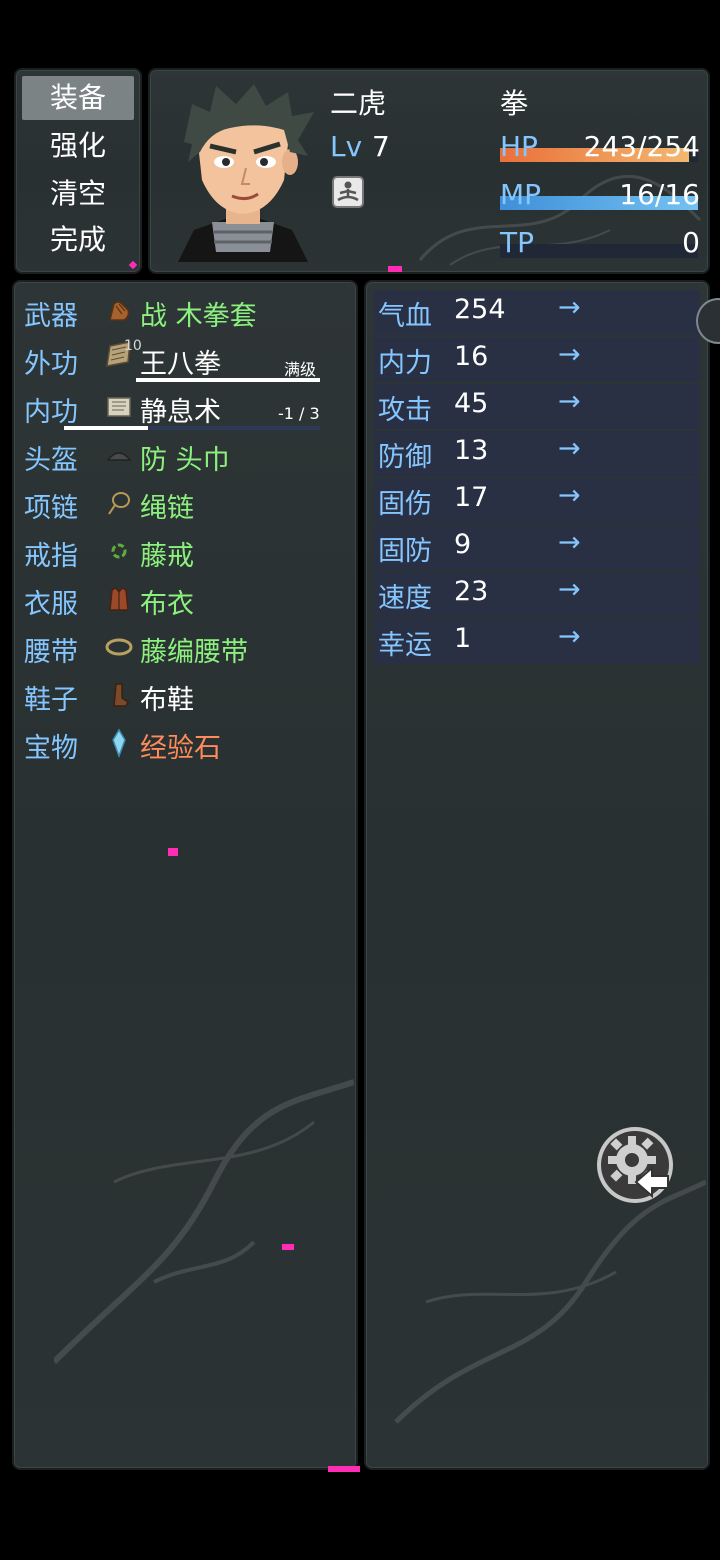  I want to click on actor-name: 二虎, so click(358, 103).